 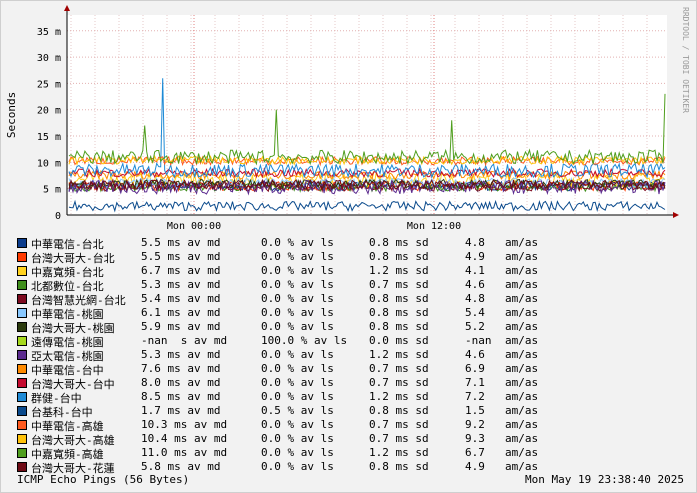 What do you see at coordinates (399, 340) in the screenshot?
I see `legend-sd: 0.0 ms sd` at bounding box center [399, 340].